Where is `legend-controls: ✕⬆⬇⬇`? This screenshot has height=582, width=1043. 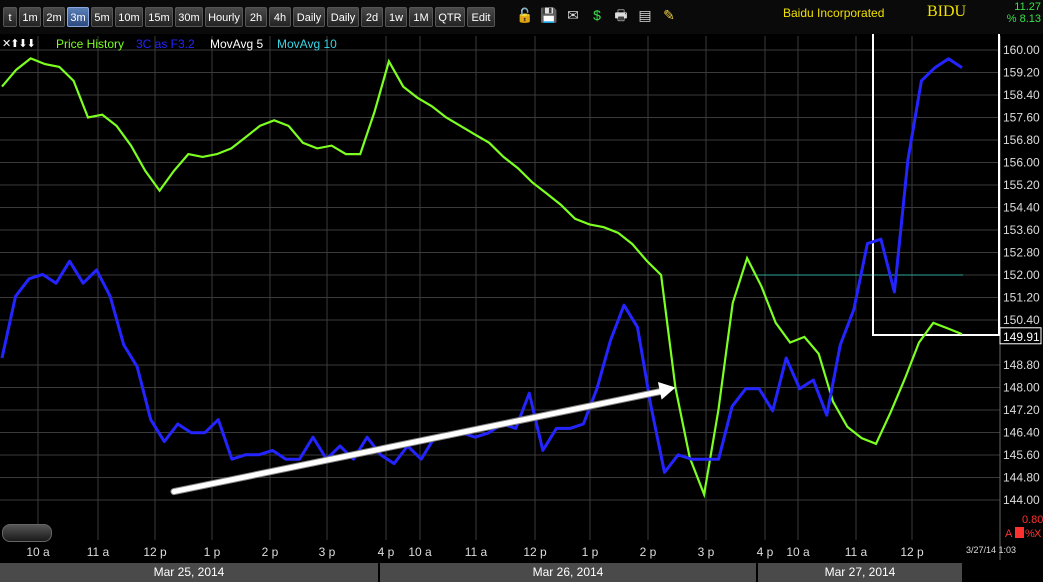
legend-controls: ✕⬆⬇⬇ is located at coordinates (19, 43).